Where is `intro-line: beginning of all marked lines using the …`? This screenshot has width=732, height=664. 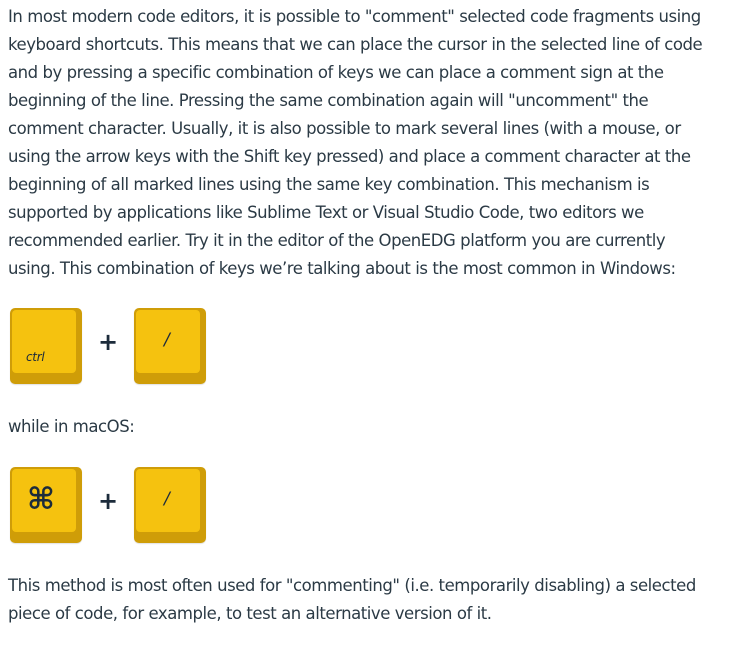
intro-line: beginning of all marked lines using the … is located at coordinates (329, 184).